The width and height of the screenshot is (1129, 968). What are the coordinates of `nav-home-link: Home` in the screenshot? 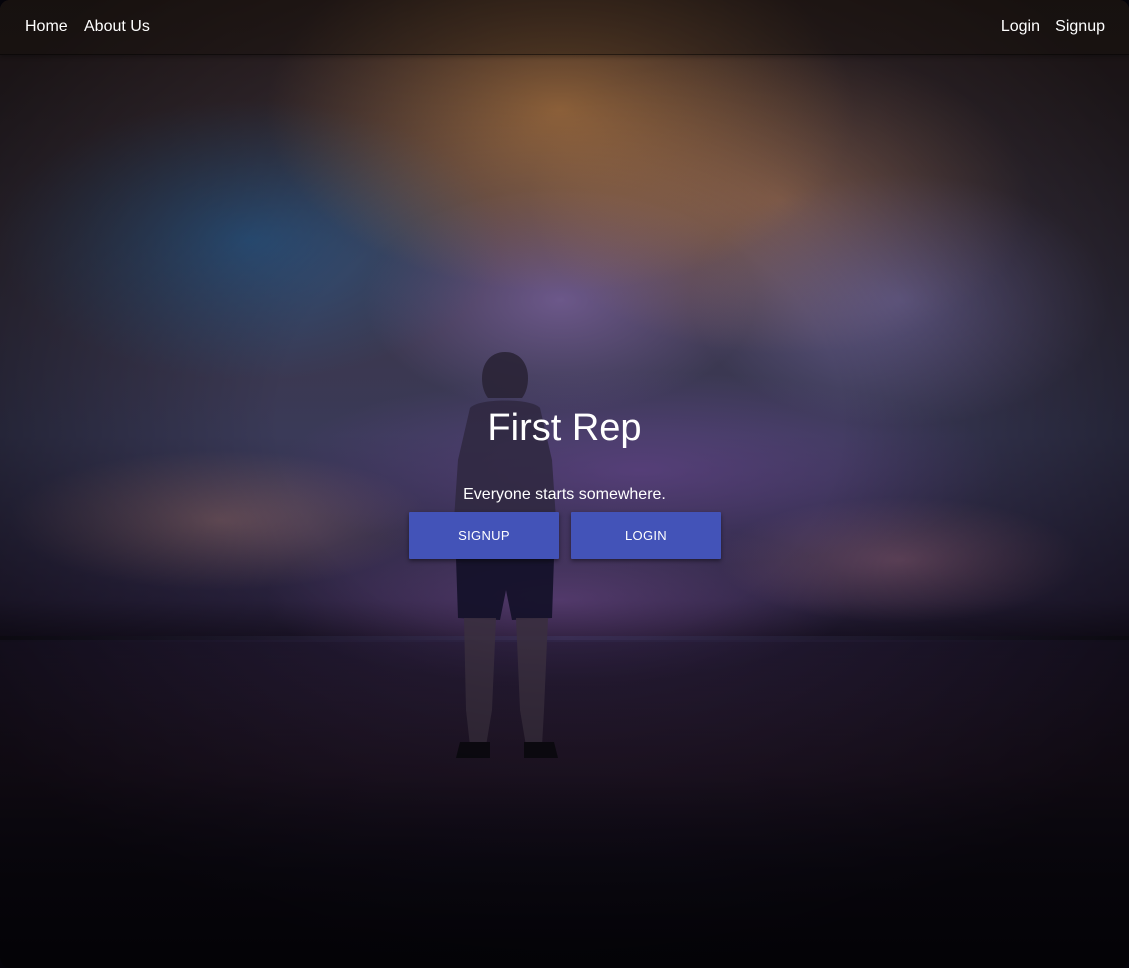 It's located at (46, 27).